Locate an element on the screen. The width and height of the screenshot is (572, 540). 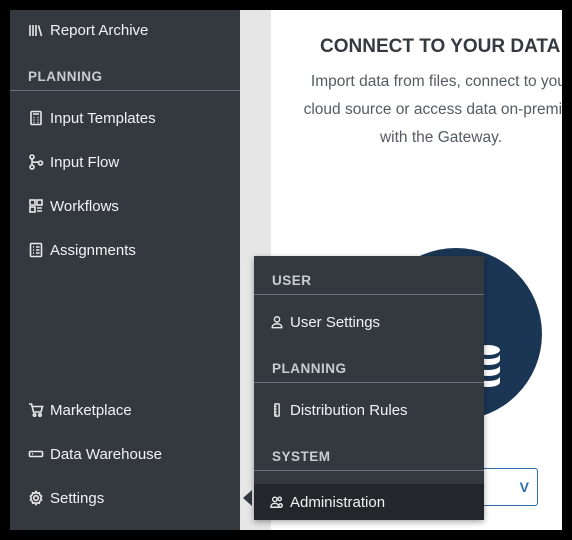
sidebar-item-label: Input Templates is located at coordinates (103, 118).